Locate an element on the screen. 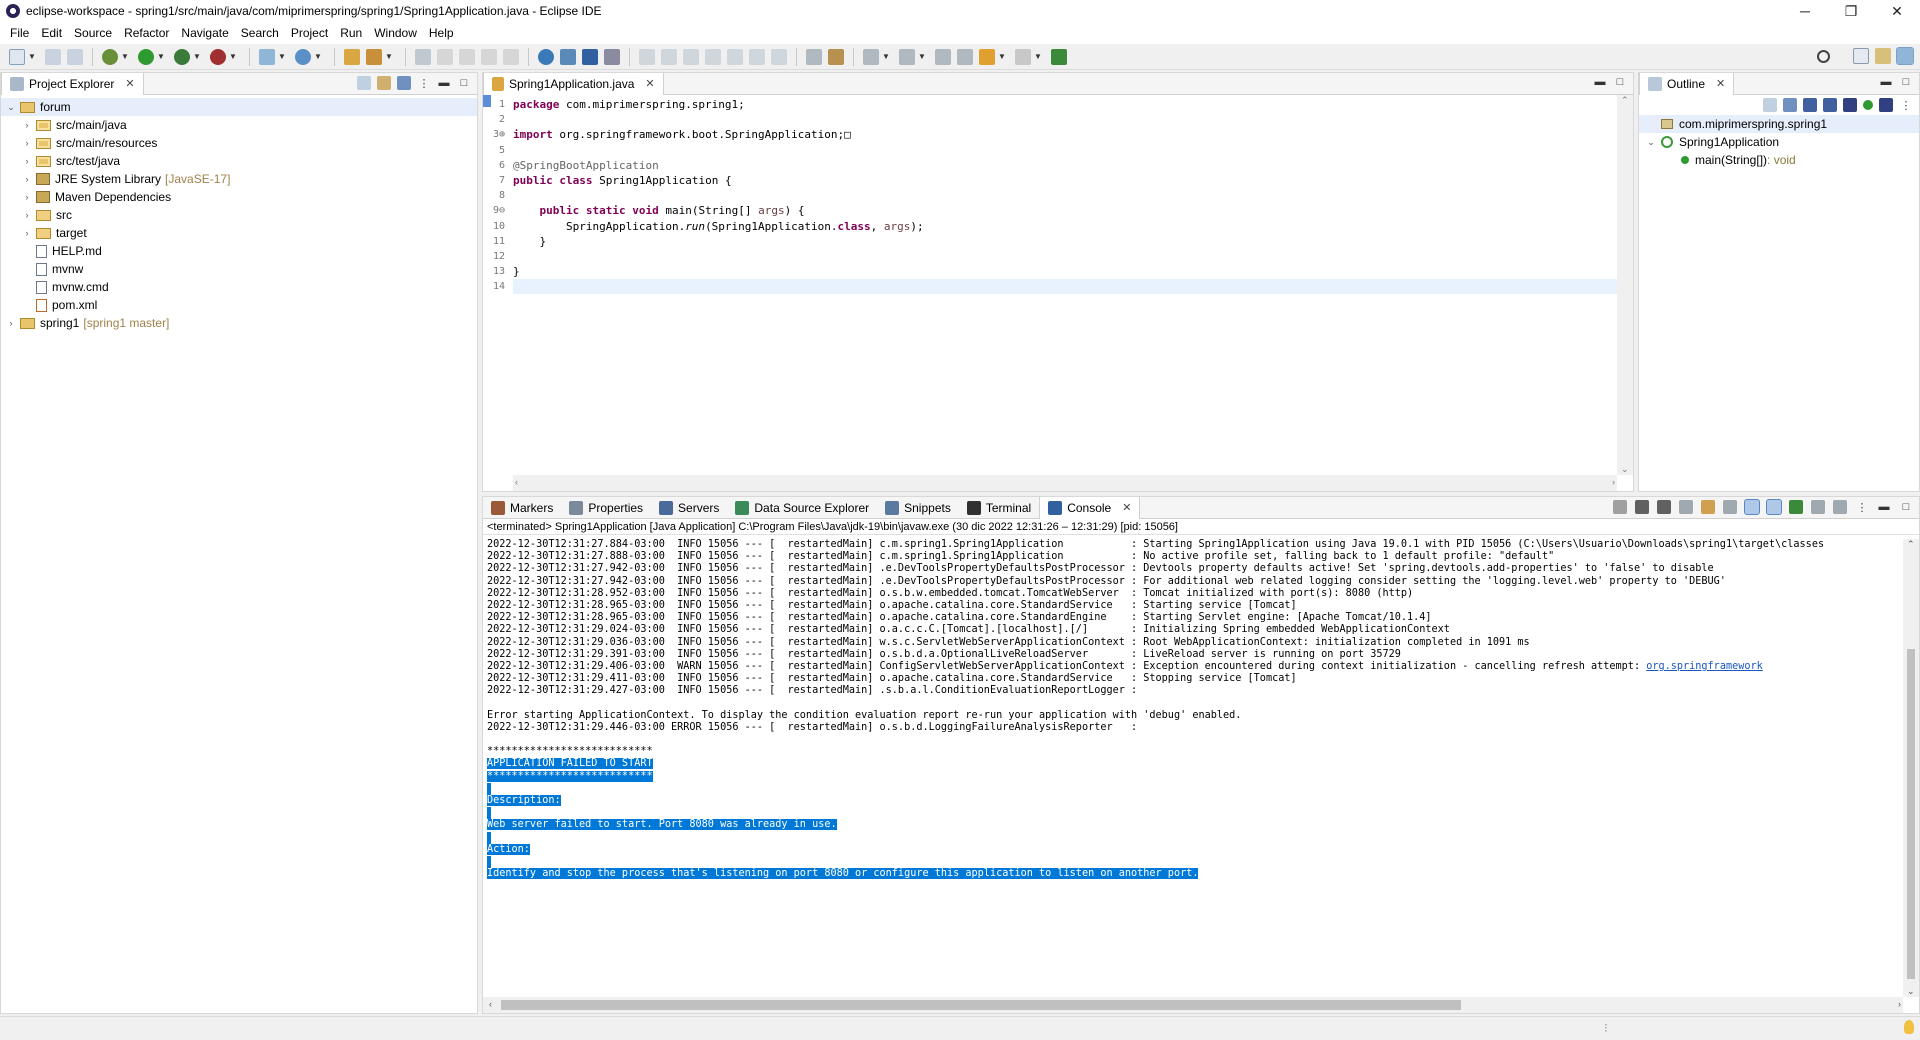 The width and height of the screenshot is (1920, 1040). paragraph-icon is located at coordinates (511, 56).